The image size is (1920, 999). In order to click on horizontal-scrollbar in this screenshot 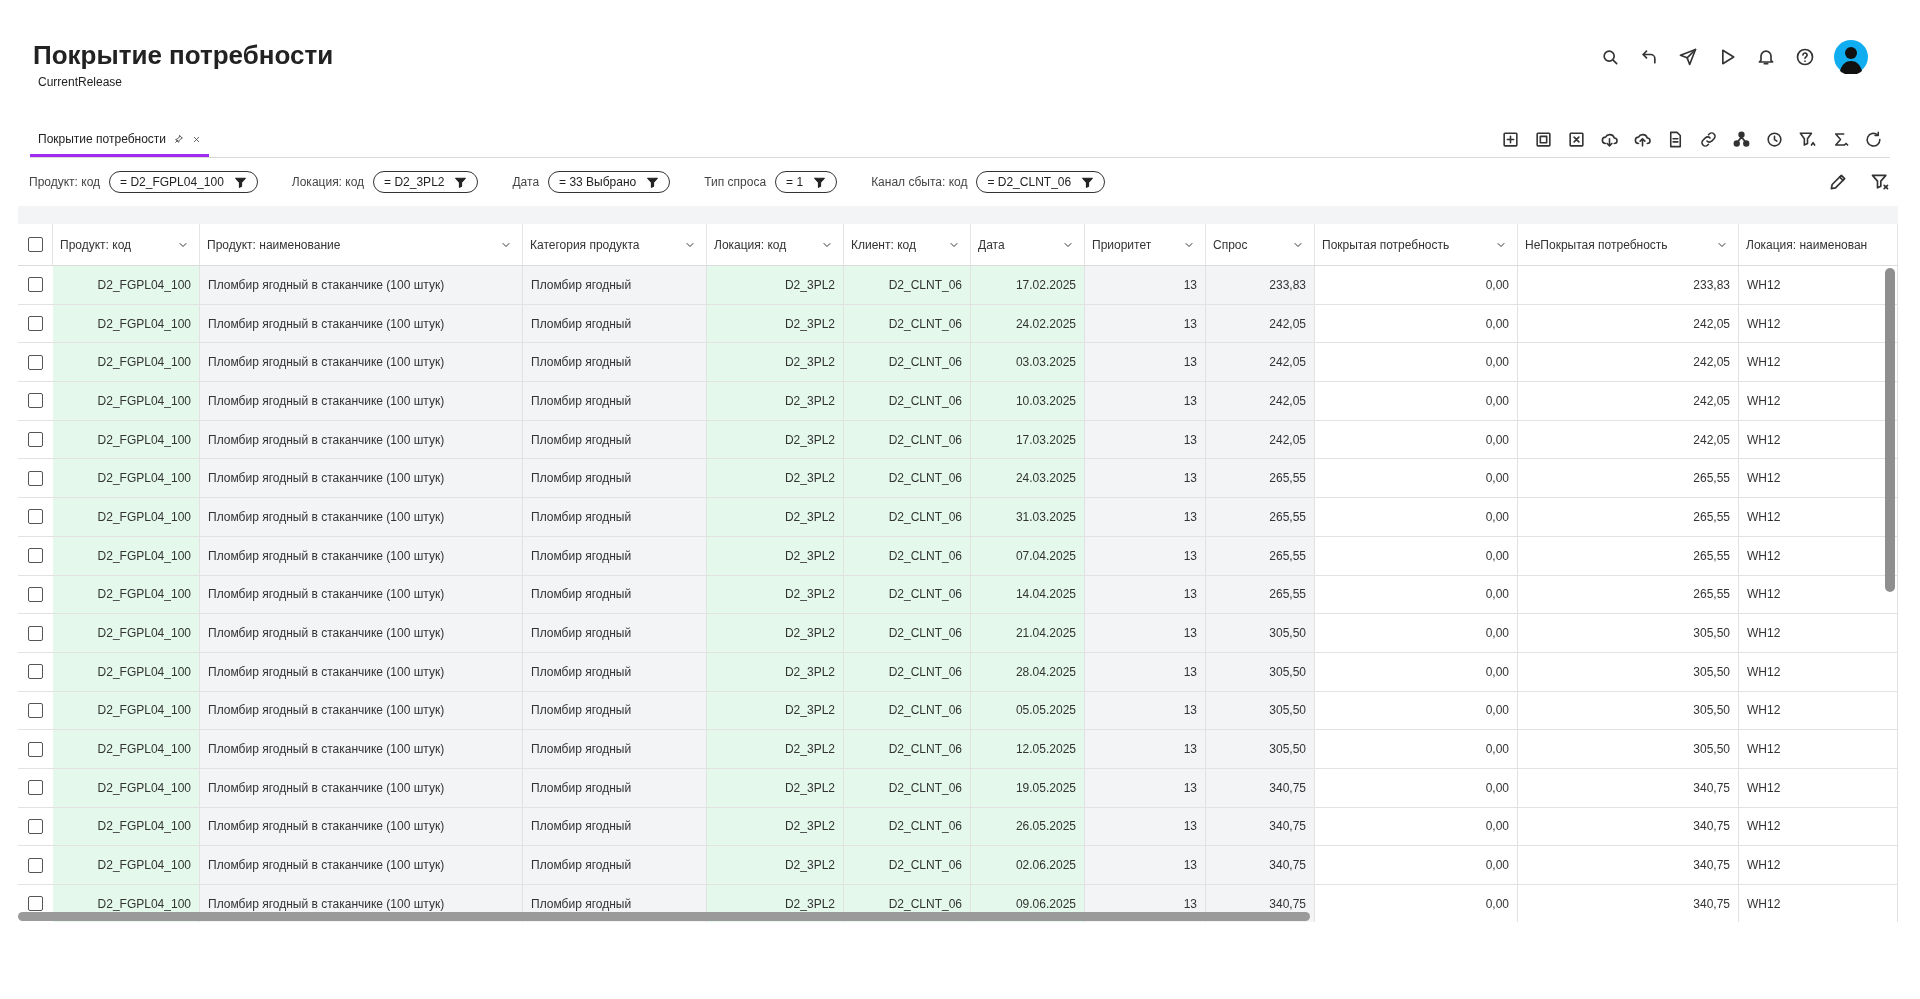, I will do `click(664, 916)`.